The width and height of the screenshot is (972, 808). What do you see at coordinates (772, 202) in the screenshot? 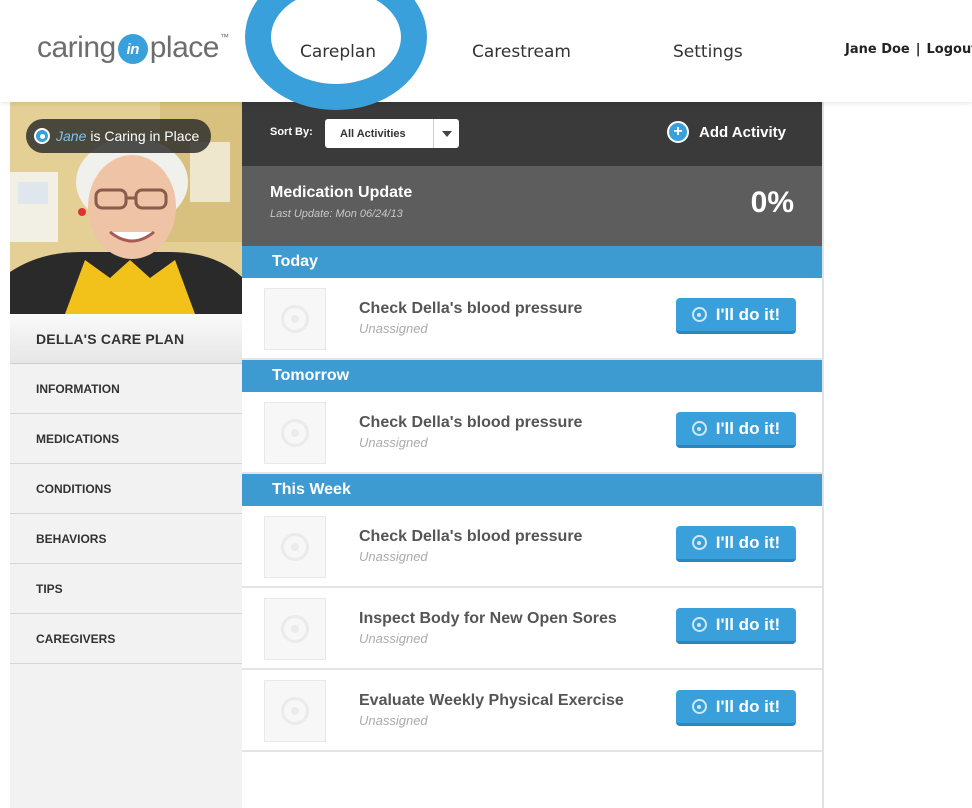
I see `medication-update-percent: 0%` at bounding box center [772, 202].